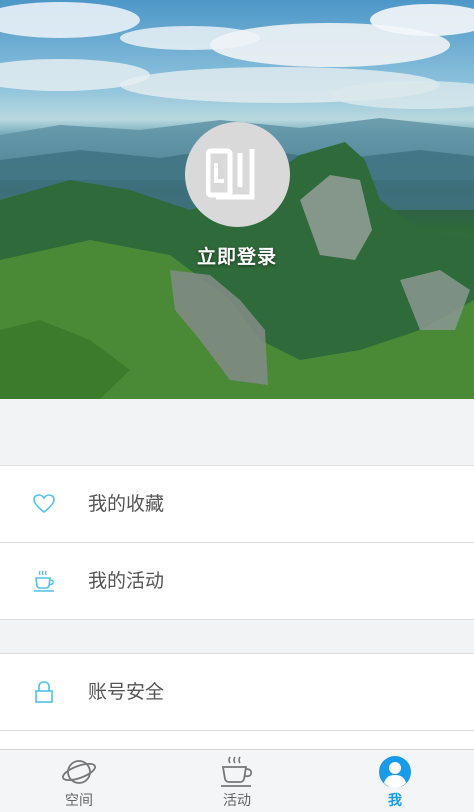  Describe the element at coordinates (126, 692) in the screenshot. I see `menu-item-label: 账号安全` at that location.